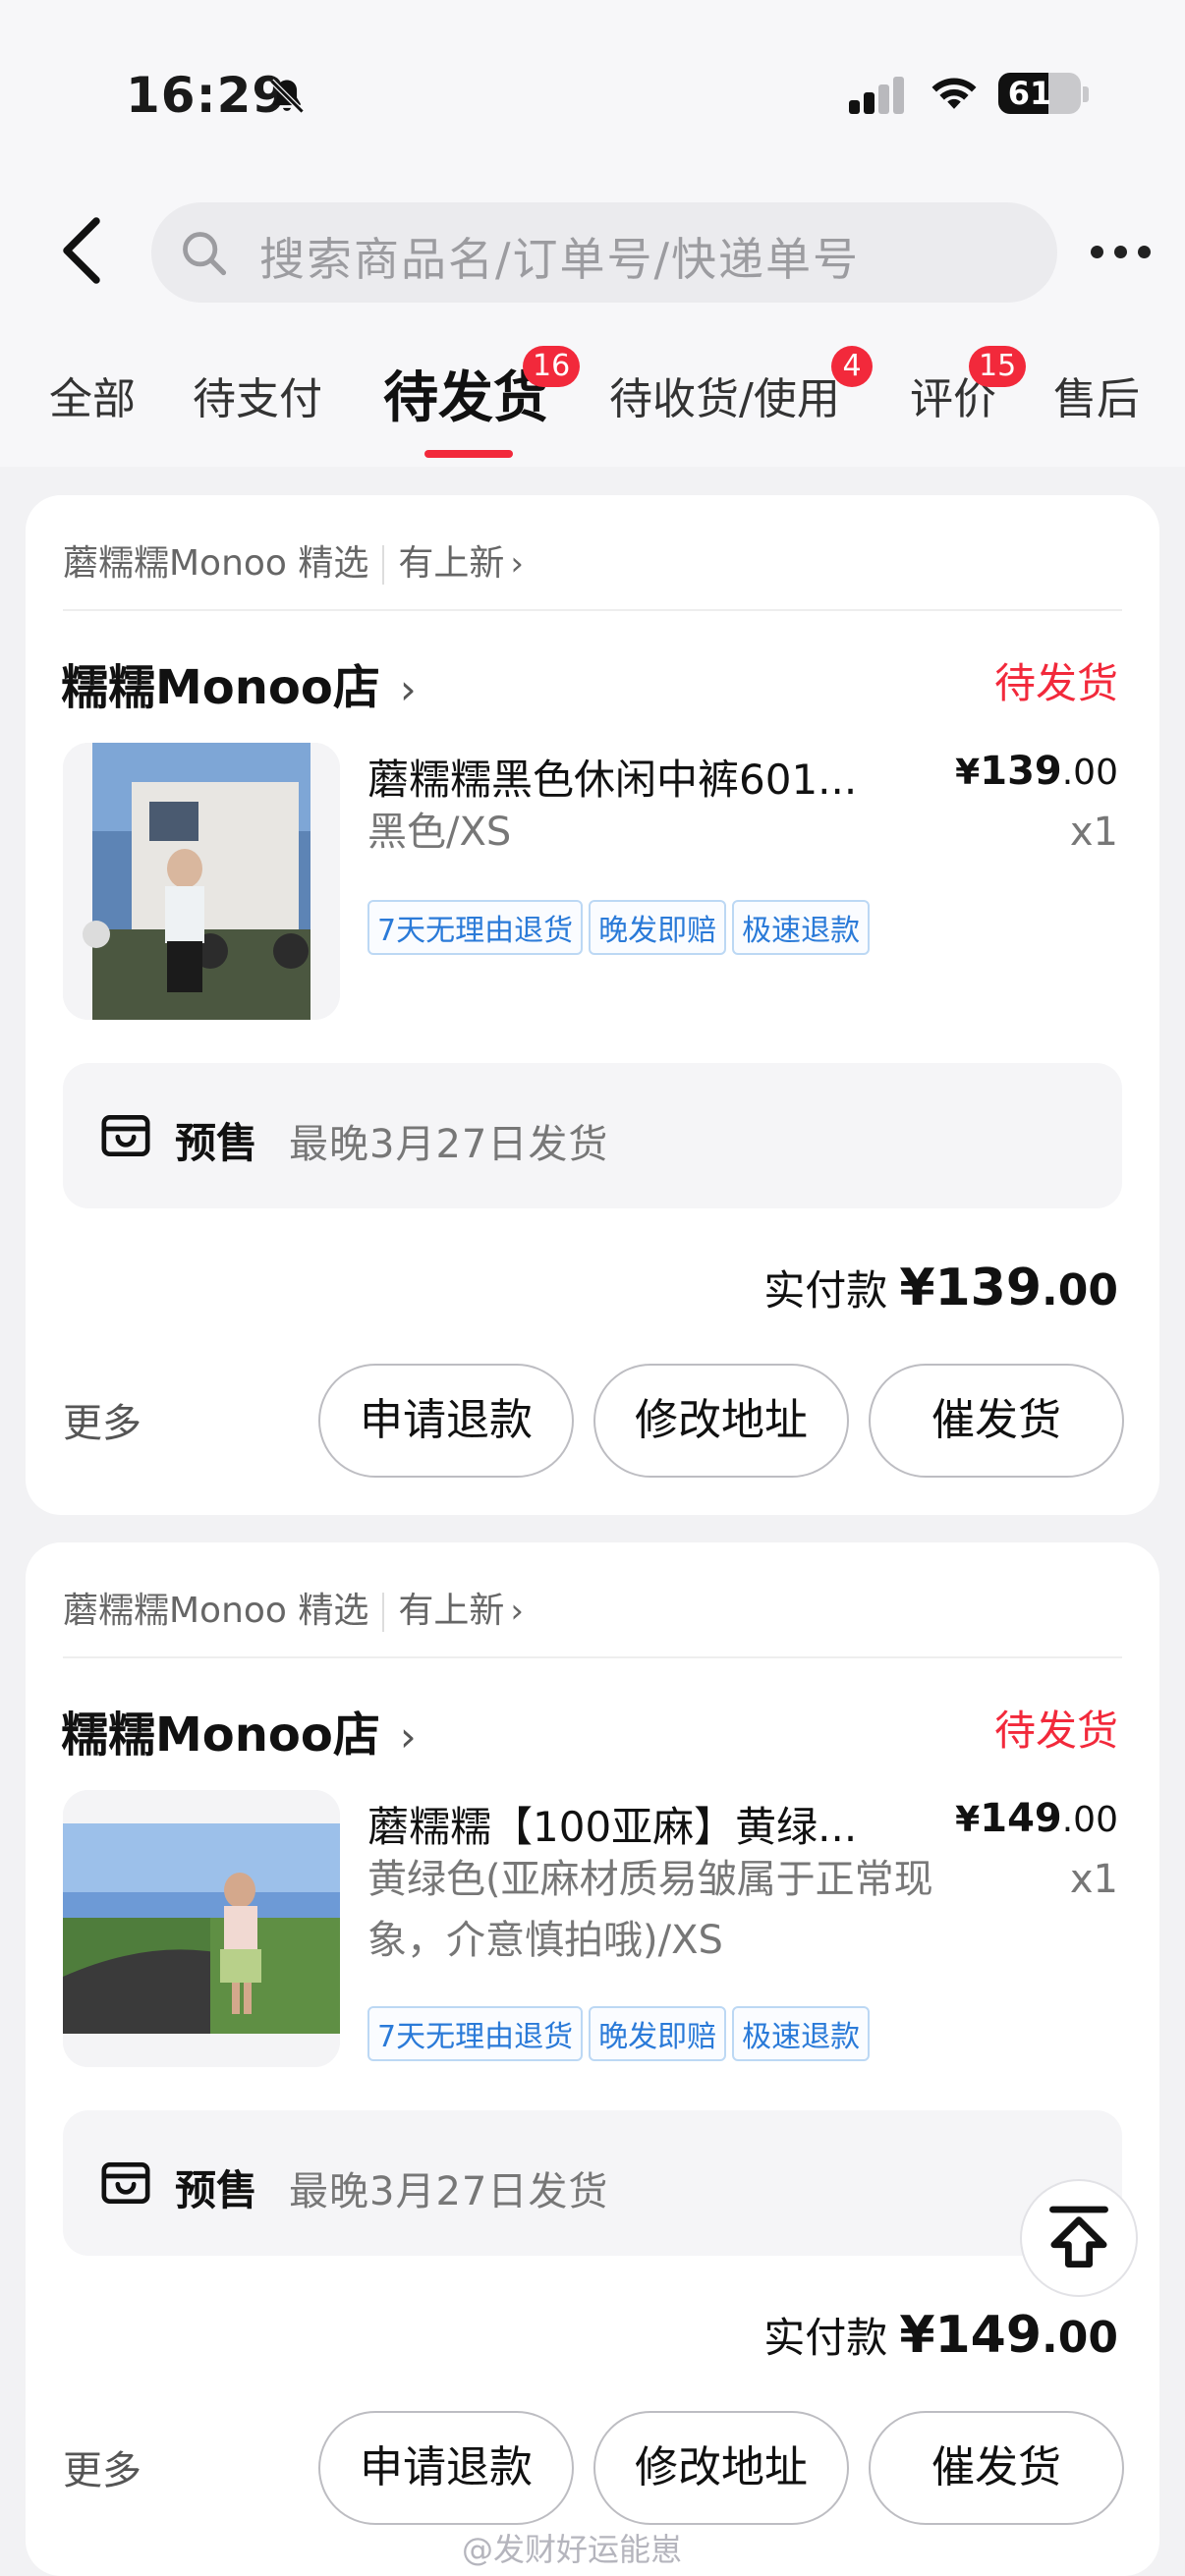 The image size is (1185, 2576). I want to click on tab-pending-receipt: 待收货/使用, so click(724, 395).